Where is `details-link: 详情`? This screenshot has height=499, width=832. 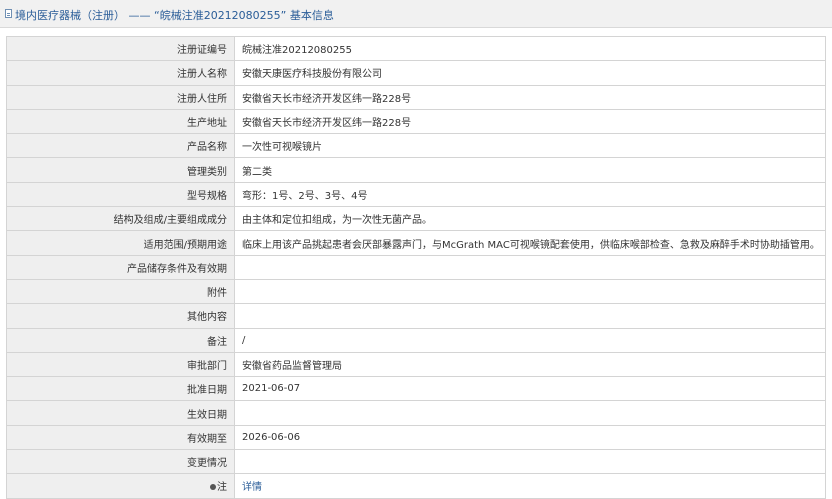 details-link: 详情 is located at coordinates (252, 487).